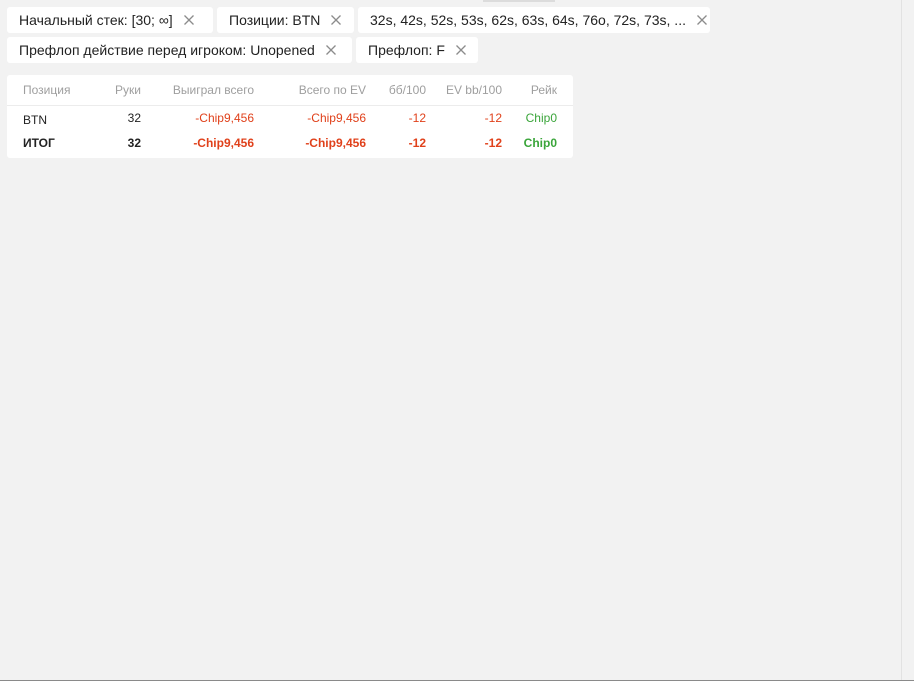 This screenshot has width=914, height=681. I want to click on top-edge-mark, so click(519, 1).